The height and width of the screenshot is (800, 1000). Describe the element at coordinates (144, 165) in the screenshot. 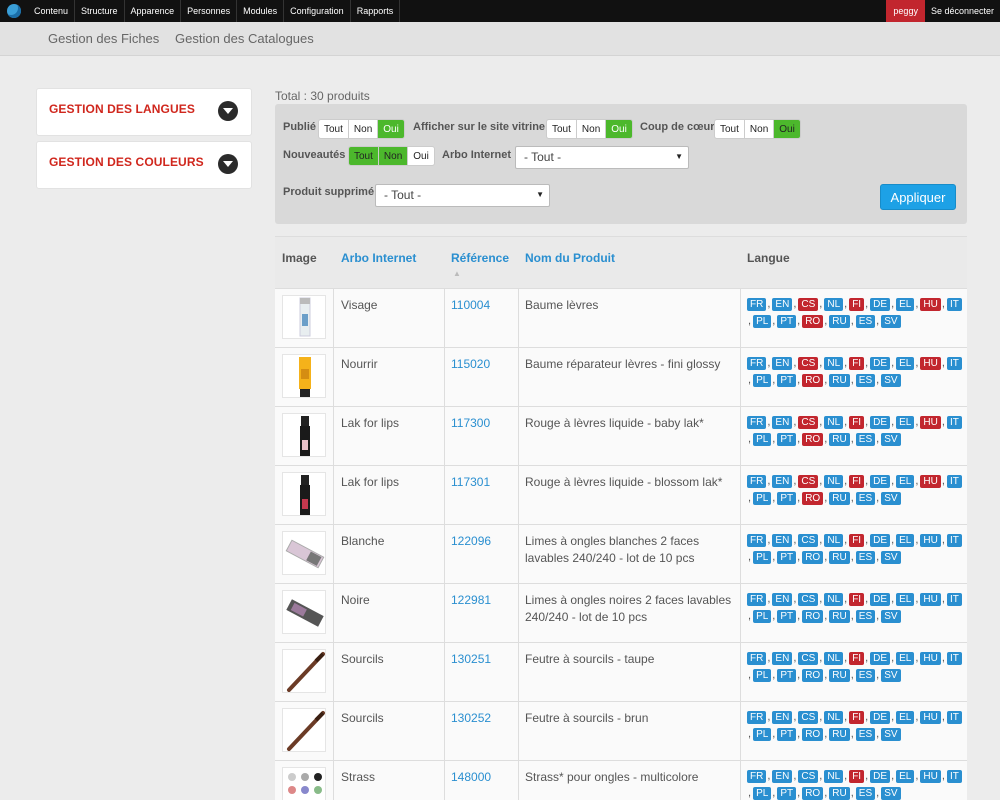

I see `sidebar-block-couleurs: GESTION DES COULEURS` at that location.